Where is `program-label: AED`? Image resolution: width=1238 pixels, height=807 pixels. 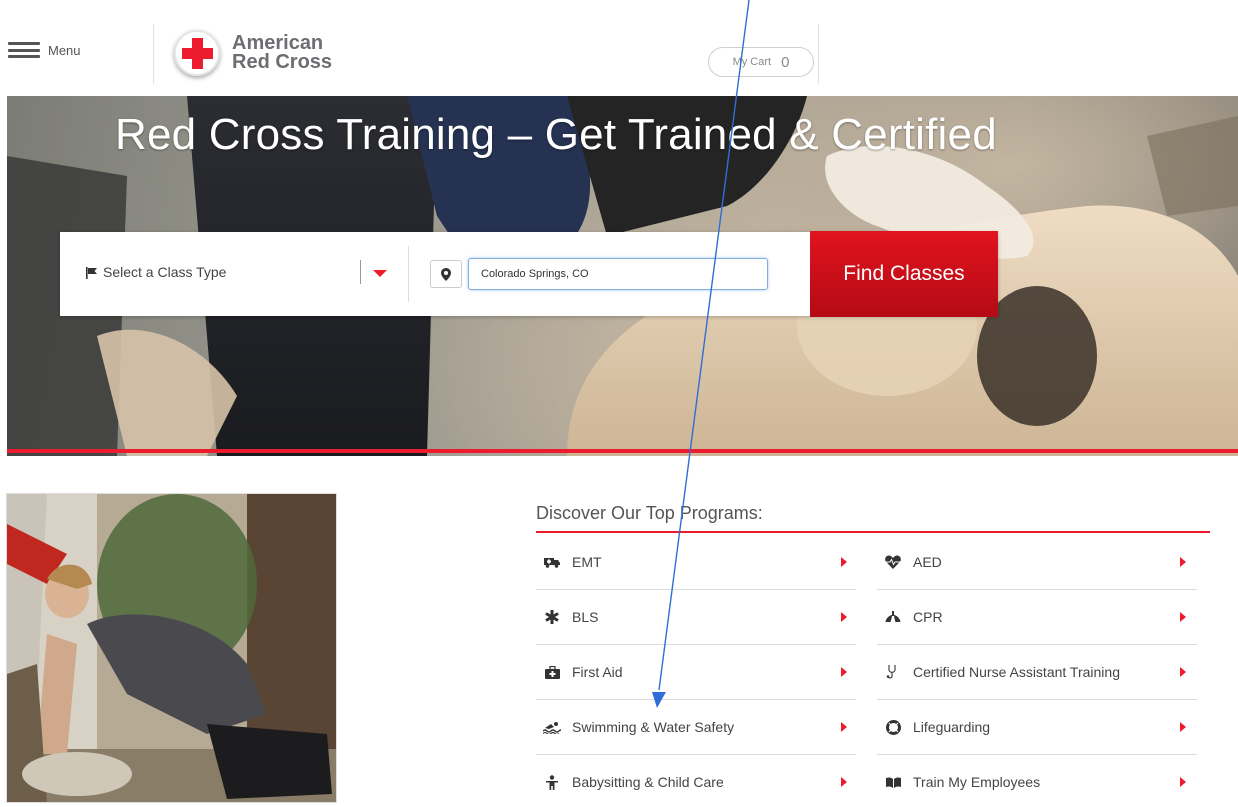
program-label: AED is located at coordinates (927, 562).